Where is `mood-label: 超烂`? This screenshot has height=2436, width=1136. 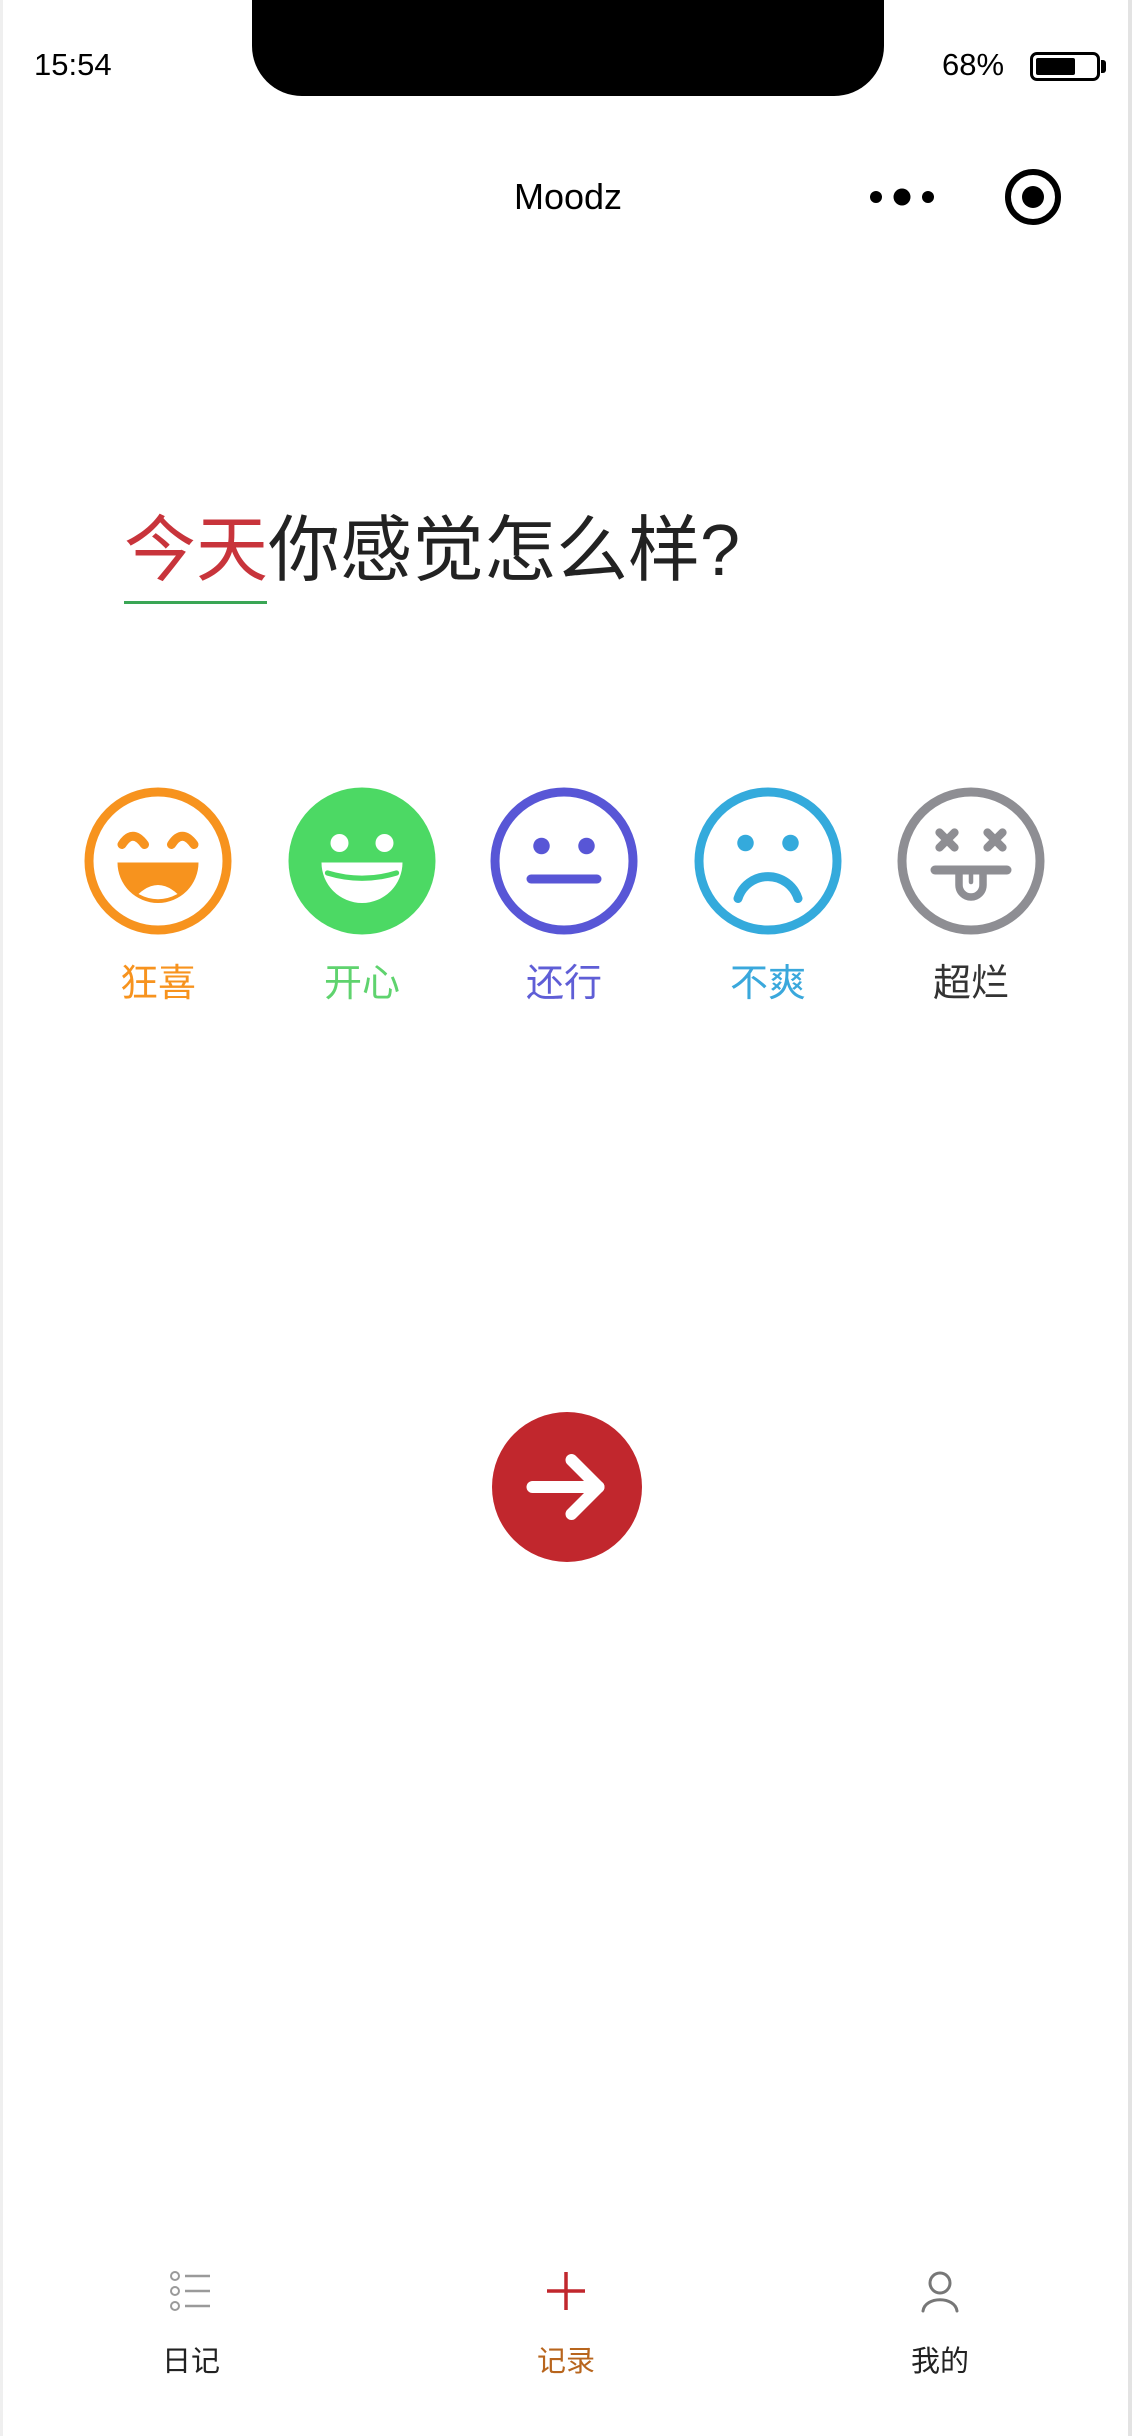
mood-label: 超烂 is located at coordinates (970, 984).